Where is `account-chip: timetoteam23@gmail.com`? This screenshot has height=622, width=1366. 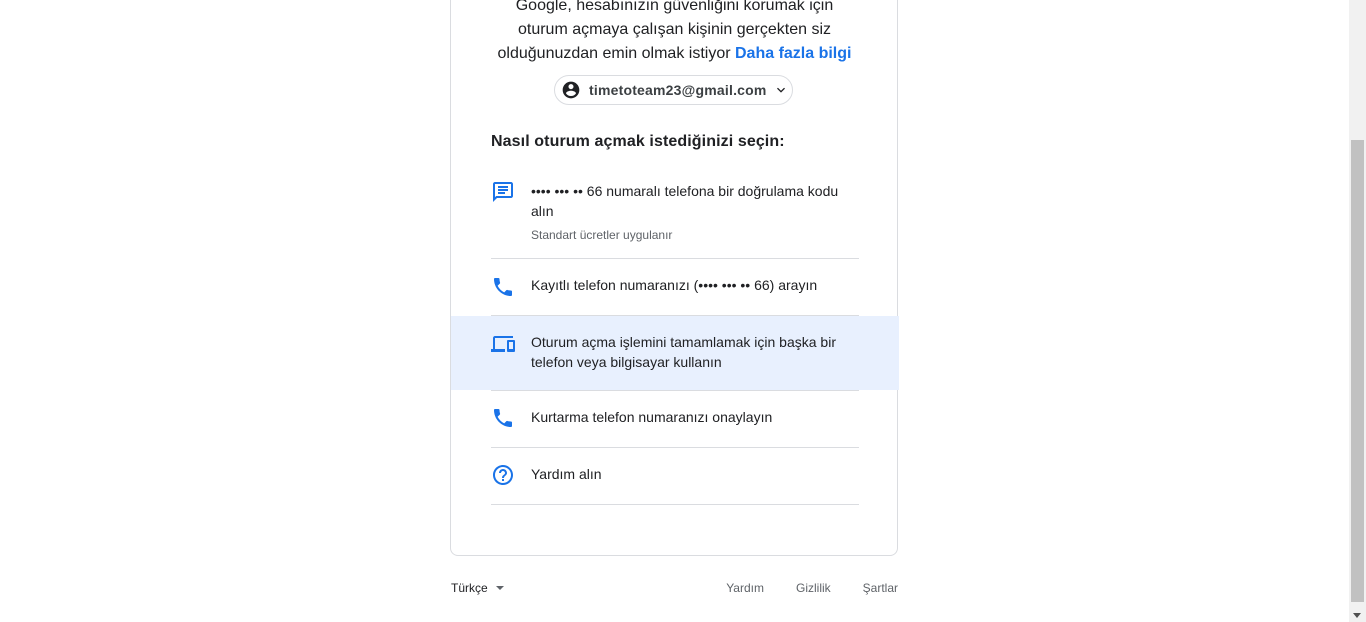 account-chip: timetoteam23@gmail.com is located at coordinates (673, 90).